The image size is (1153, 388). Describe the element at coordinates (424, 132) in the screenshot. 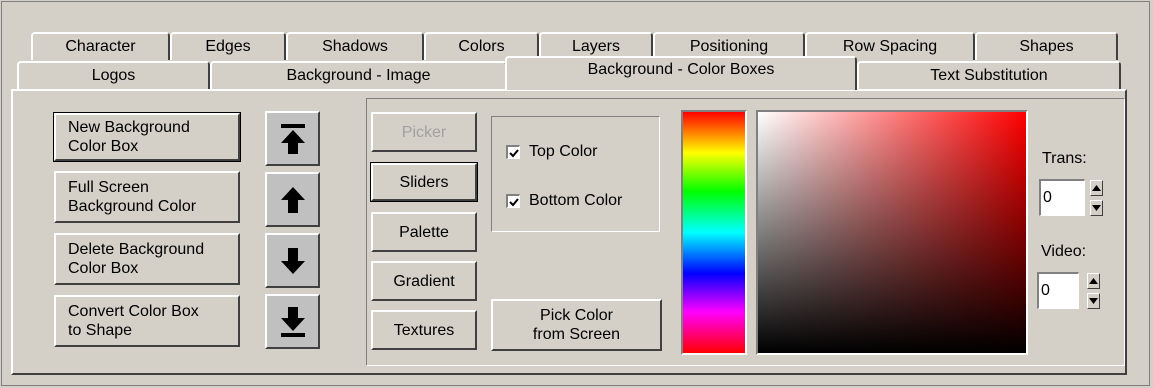

I see `picker-button: Picker` at that location.